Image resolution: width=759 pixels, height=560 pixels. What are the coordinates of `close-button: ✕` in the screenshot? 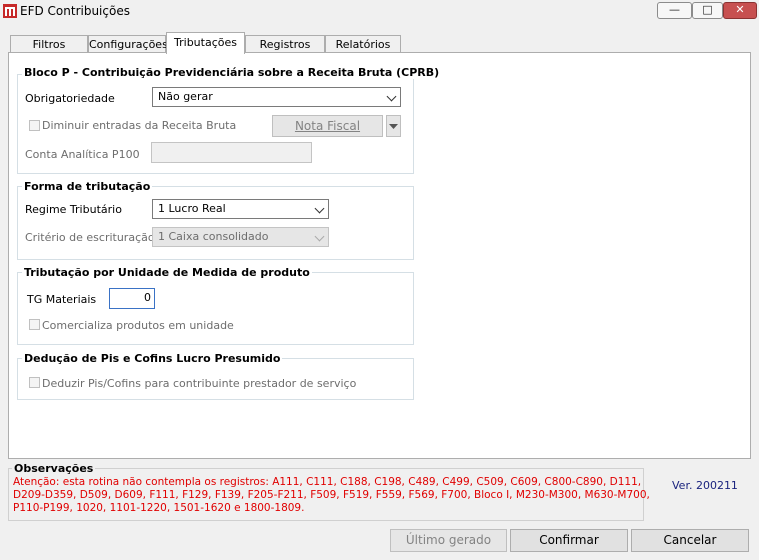 It's located at (740, 10).